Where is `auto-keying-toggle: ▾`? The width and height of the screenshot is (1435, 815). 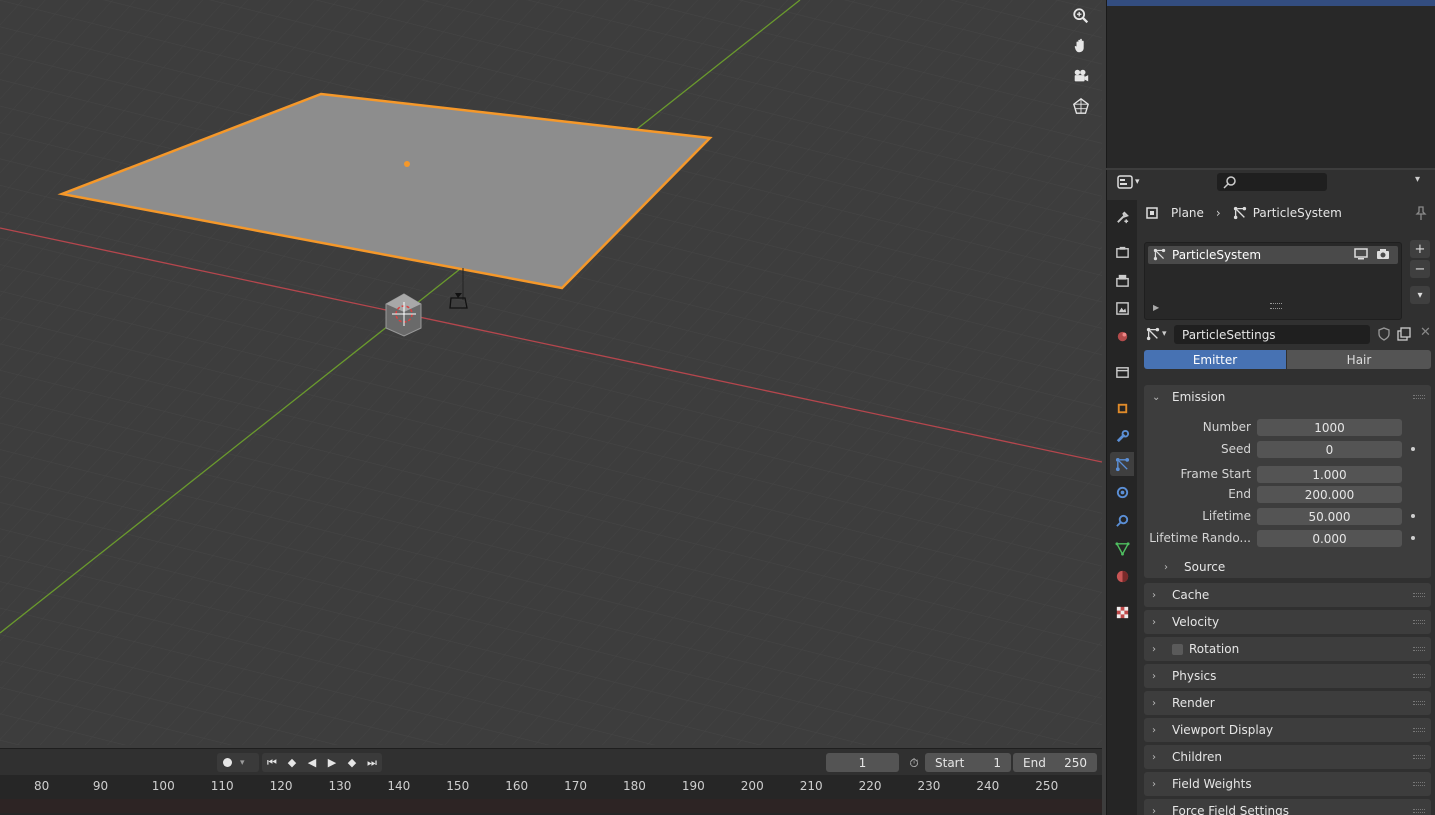 auto-keying-toggle: ▾ is located at coordinates (238, 762).